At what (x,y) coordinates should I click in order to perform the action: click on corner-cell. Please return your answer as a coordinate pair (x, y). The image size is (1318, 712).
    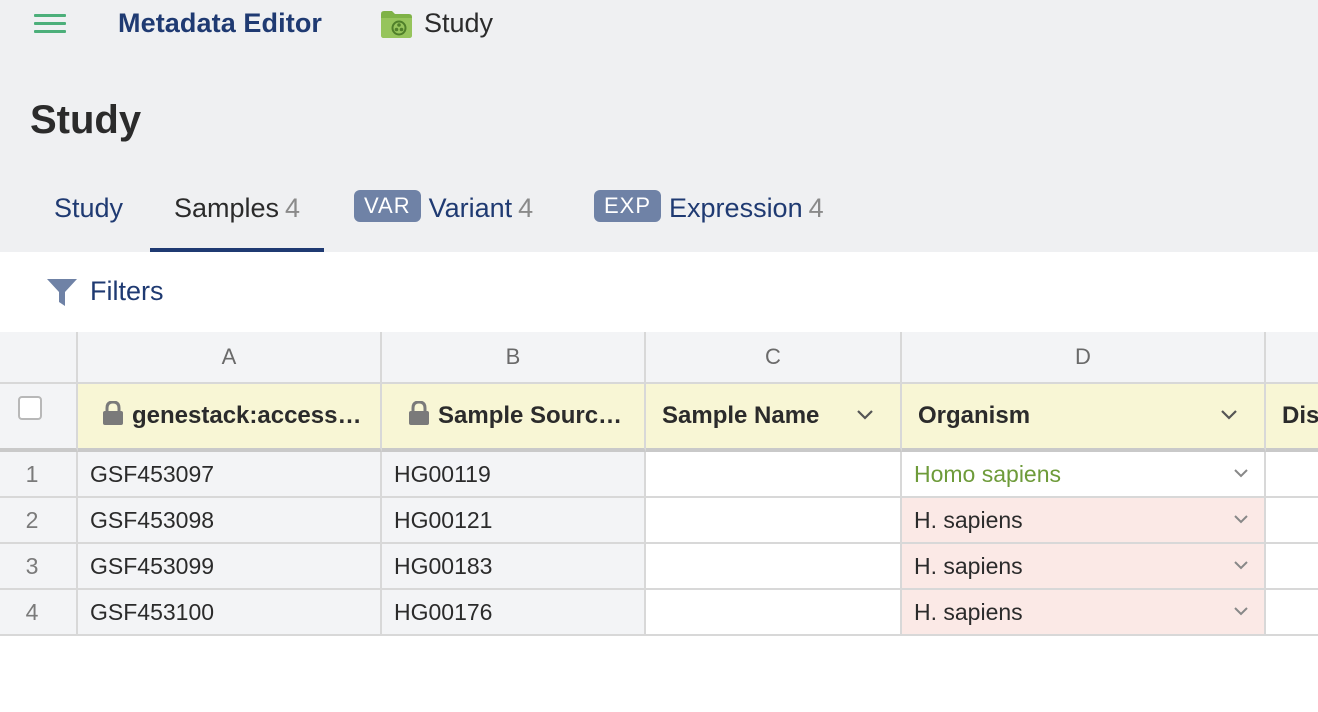
    Looking at the image, I should click on (39, 358).